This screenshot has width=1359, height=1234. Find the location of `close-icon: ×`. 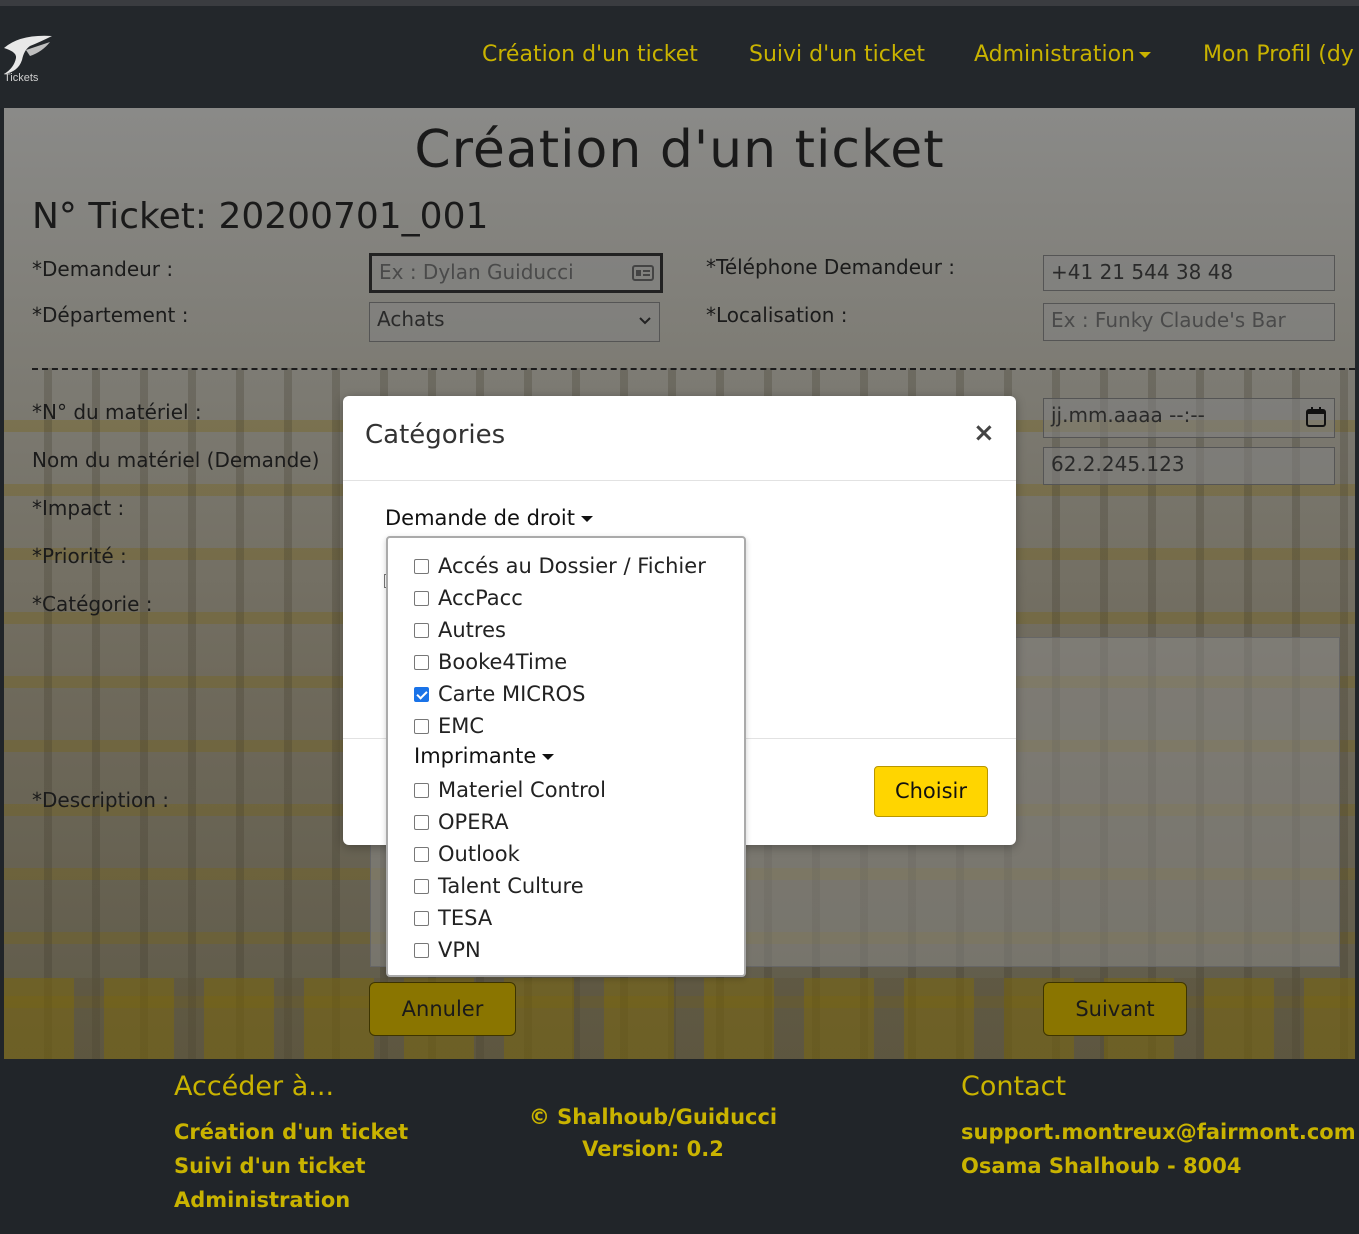

close-icon: × is located at coordinates (984, 433).